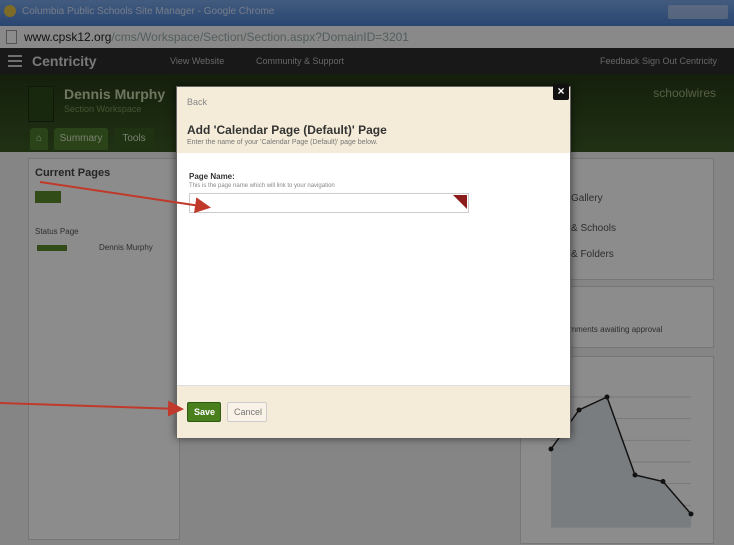  Describe the element at coordinates (125, 197) in the screenshot. I see `arrow-to-page-name` at that location.